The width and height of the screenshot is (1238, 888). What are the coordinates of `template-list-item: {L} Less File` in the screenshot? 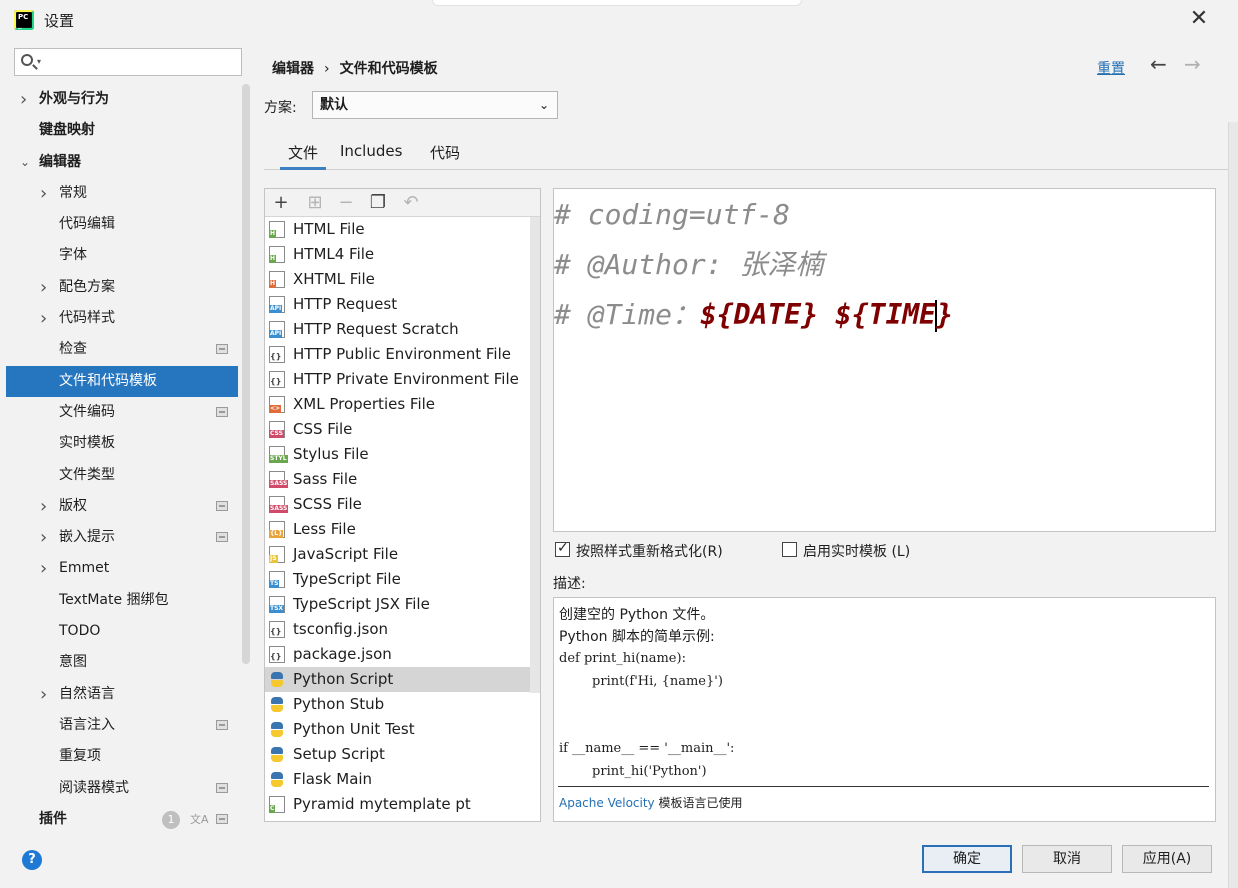 It's located at (397, 529).